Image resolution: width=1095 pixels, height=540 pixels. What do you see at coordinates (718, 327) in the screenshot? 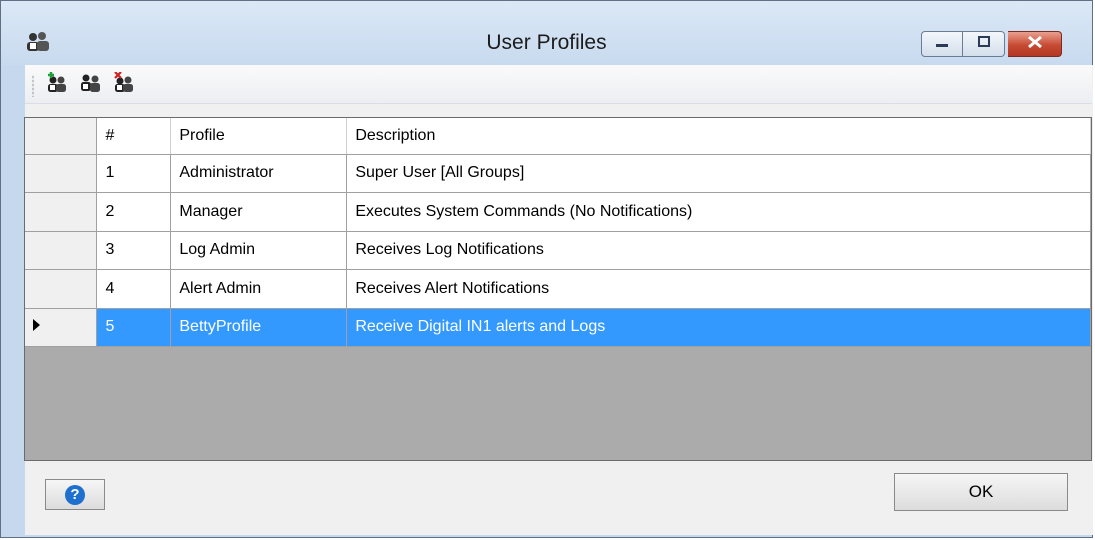
I see `cell-description: Receive Digital IN1 alerts and Logs` at bounding box center [718, 327].